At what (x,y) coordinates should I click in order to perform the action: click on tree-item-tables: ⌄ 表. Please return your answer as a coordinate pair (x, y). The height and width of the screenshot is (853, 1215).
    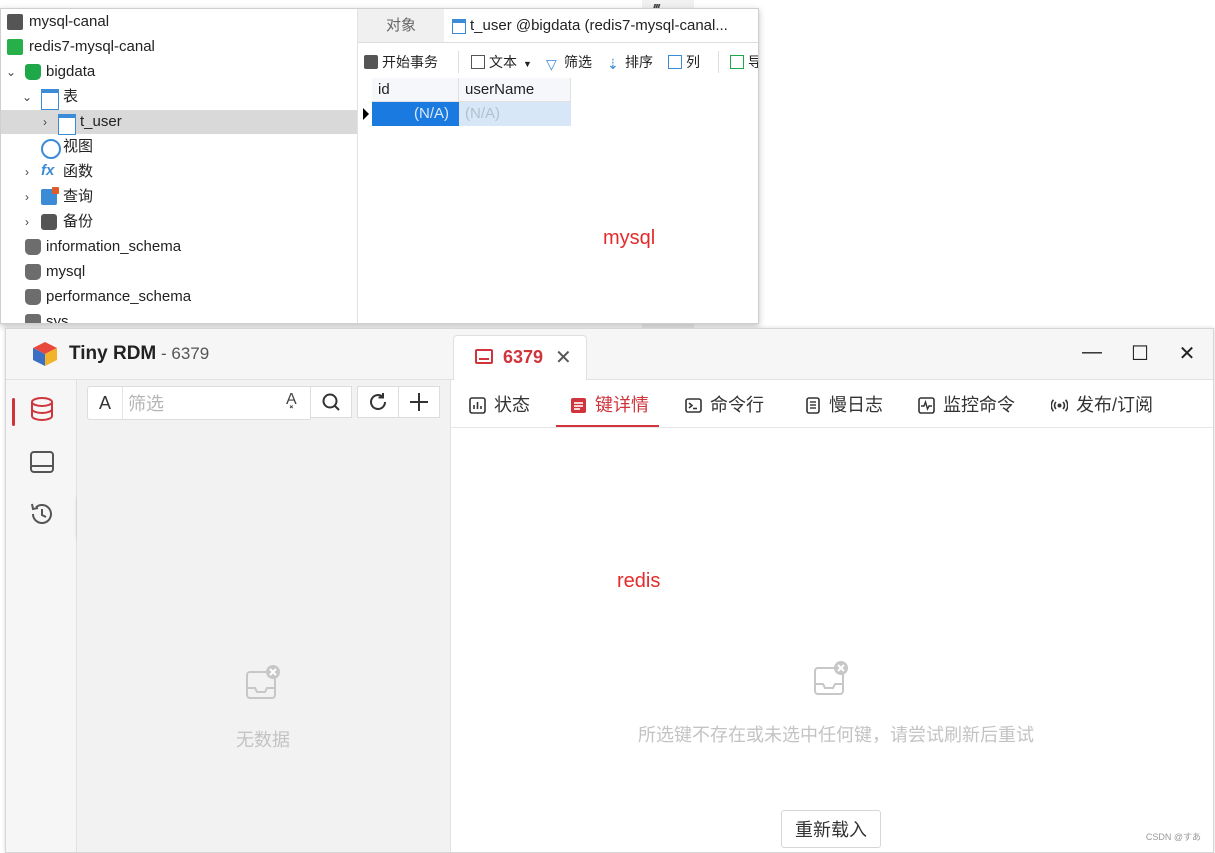
    Looking at the image, I should click on (179, 97).